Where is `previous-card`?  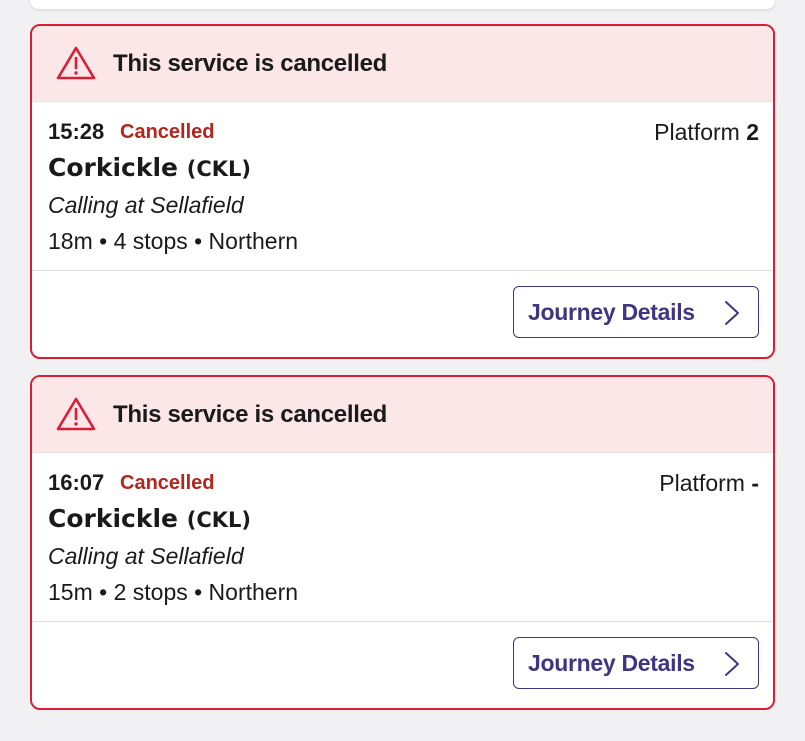
previous-card is located at coordinates (402, 4).